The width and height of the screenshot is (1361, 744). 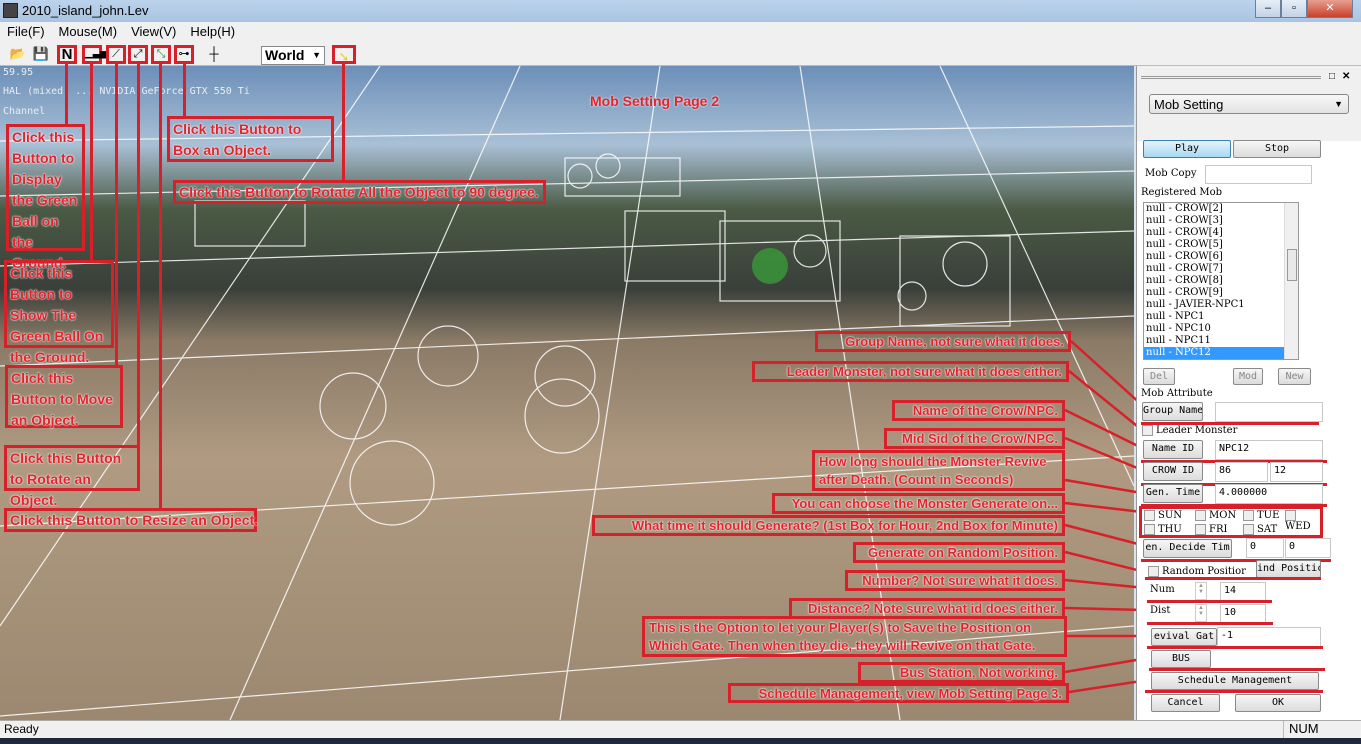 I want to click on list-item: null - CROW[7], so click(x=1221, y=269).